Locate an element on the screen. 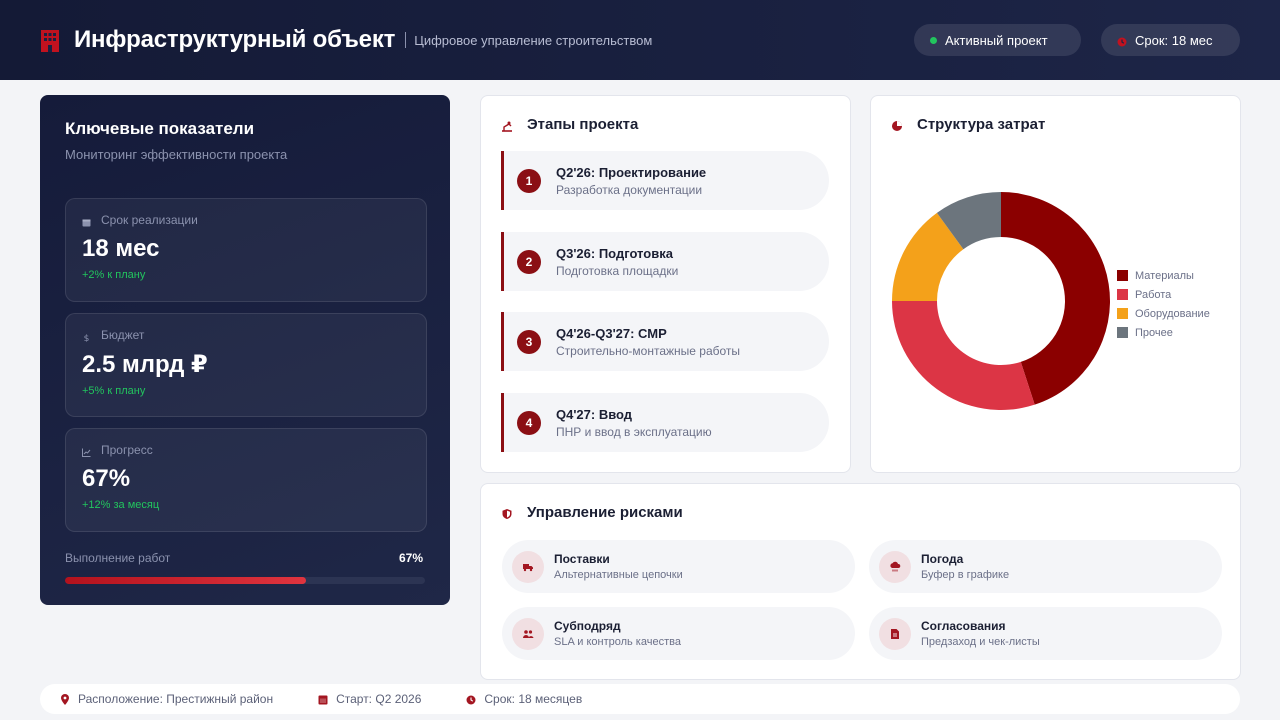 The height and width of the screenshot is (720, 1280). footer-location-label: Расположение: Престижный район is located at coordinates (176, 699).